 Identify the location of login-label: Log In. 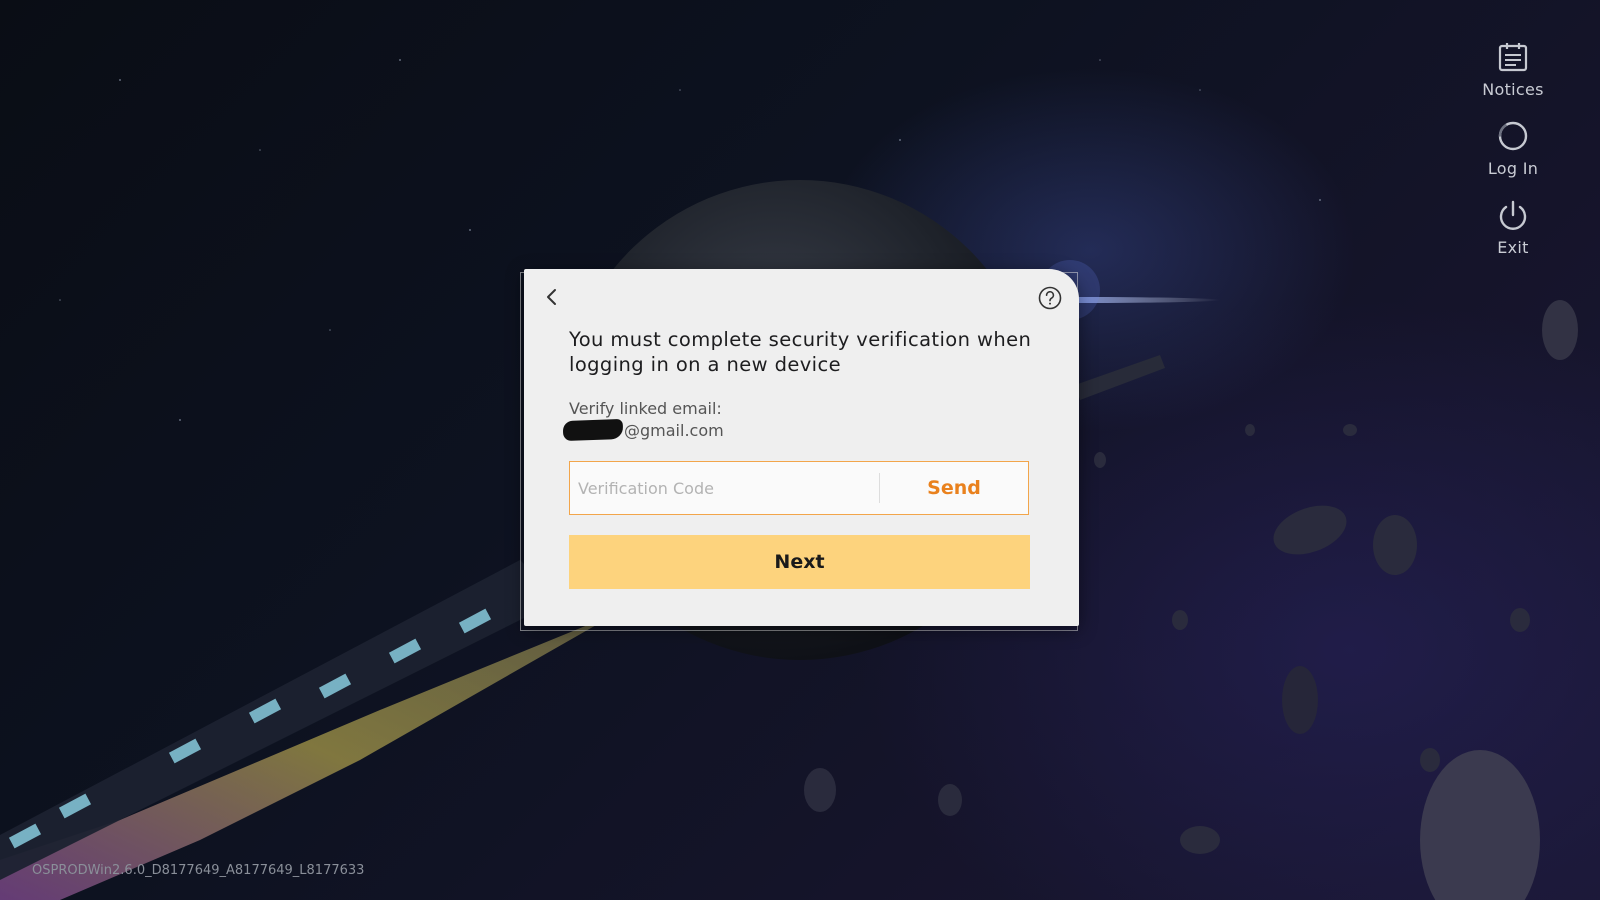
(1513, 168).